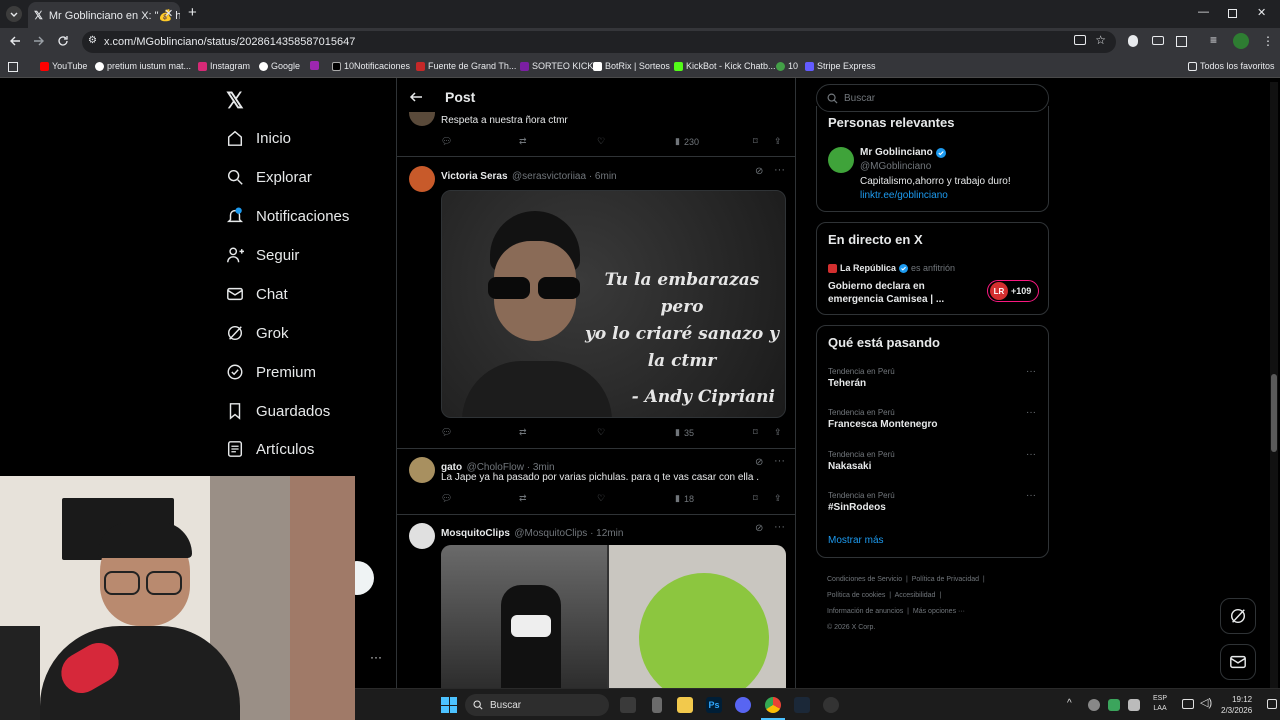 The image size is (1280, 720). I want to click on photoshop-icon: Ps, so click(714, 705).